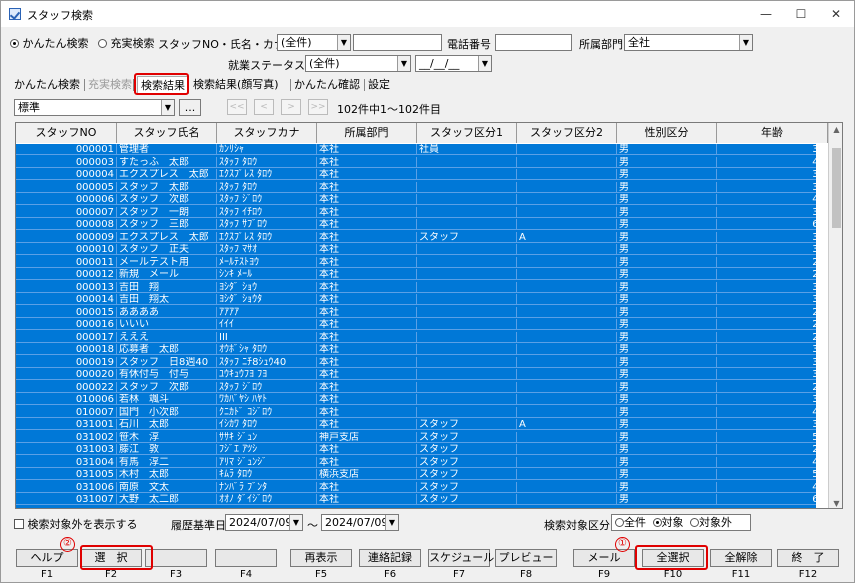 The width and height of the screenshot is (855, 583). I want to click on table-row: 000001管理者ｶﾝﾘｼｬ本社社員 男37, so click(416, 149).